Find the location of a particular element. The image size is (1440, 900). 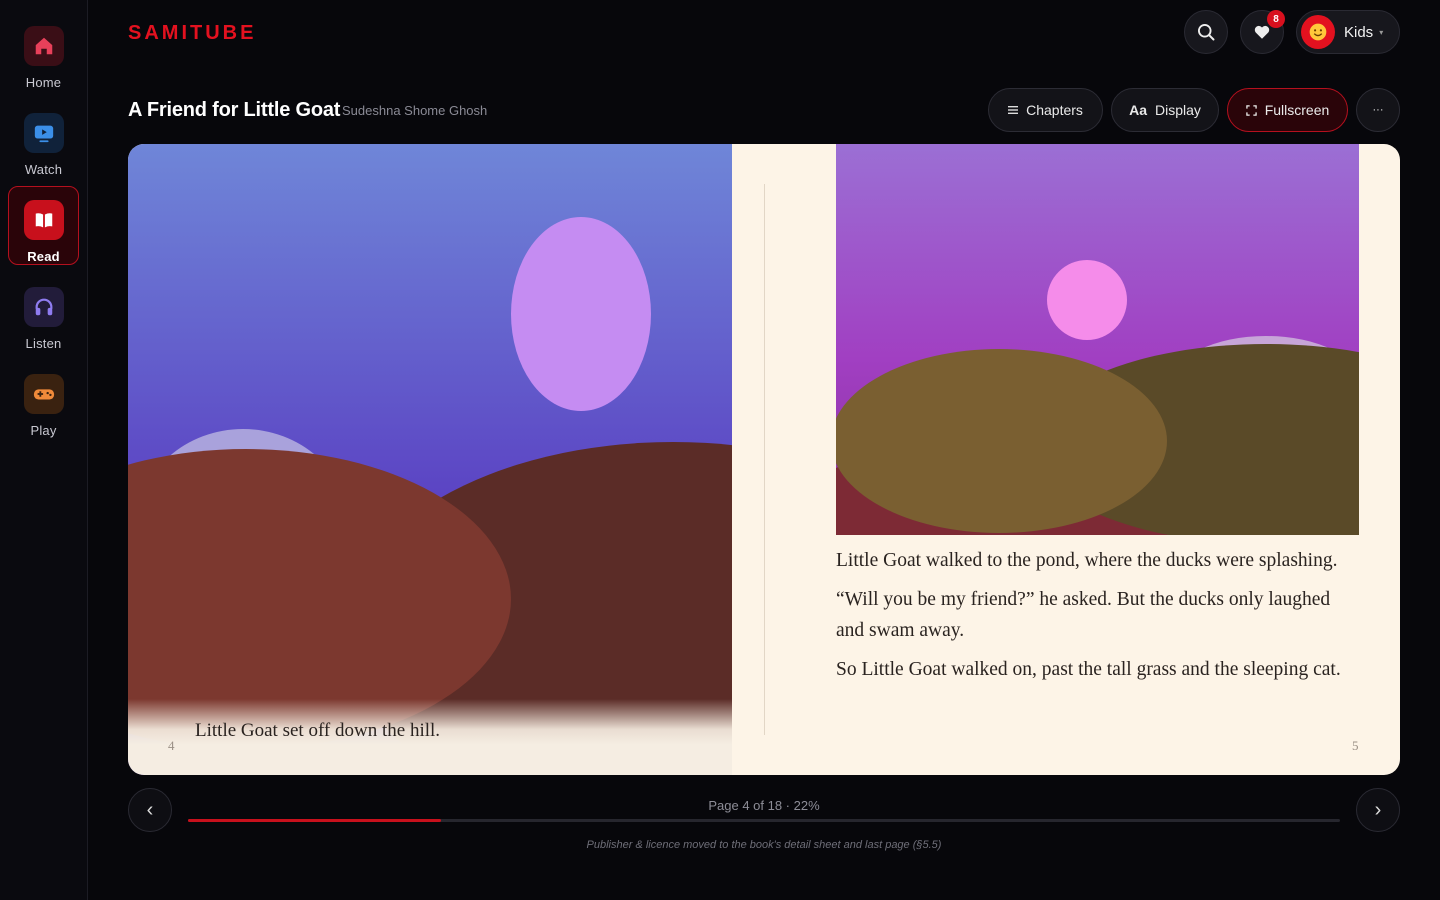

left-page-number: 4 is located at coordinates (171, 745).